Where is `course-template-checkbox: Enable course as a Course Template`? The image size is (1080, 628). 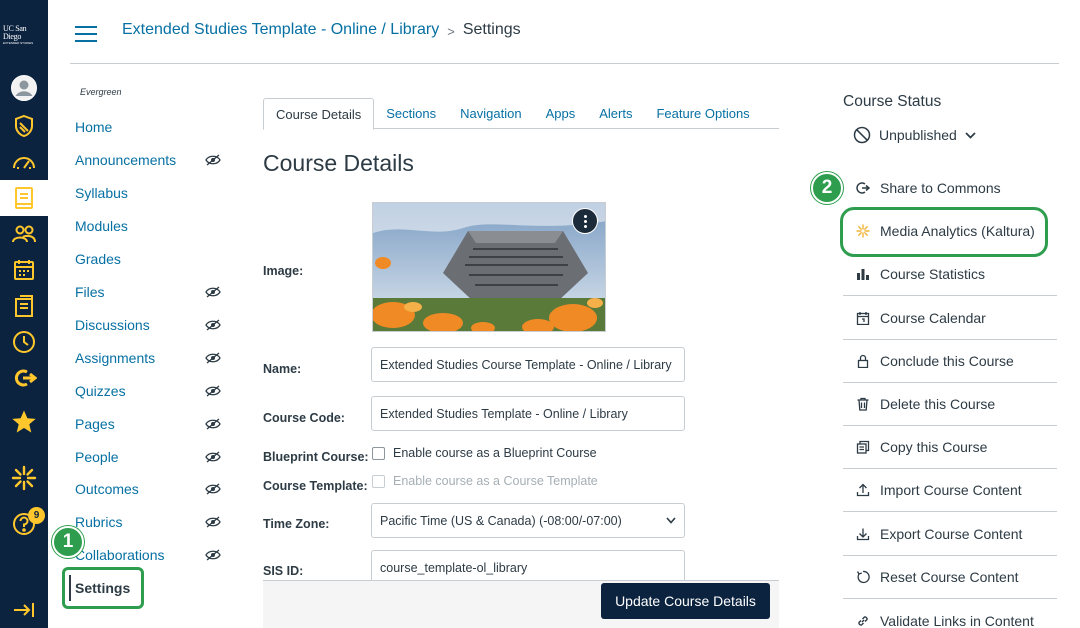 course-template-checkbox: Enable course as a Course Template is located at coordinates (485, 481).